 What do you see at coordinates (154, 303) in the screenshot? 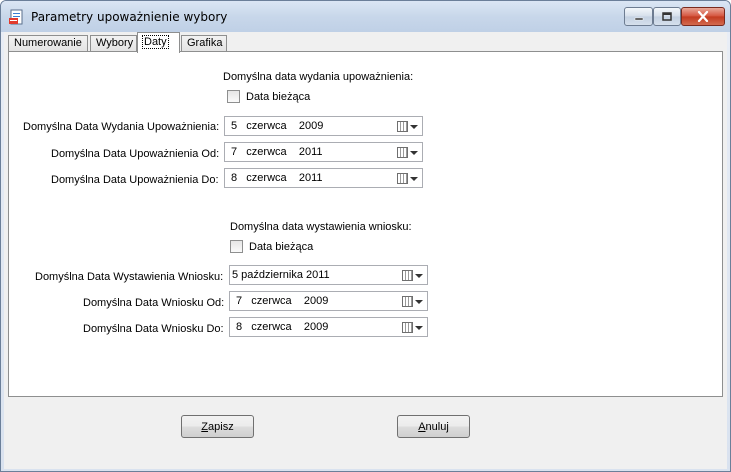
I see `field-label-application-from: Domyślna Data Wniosku Od:` at bounding box center [154, 303].